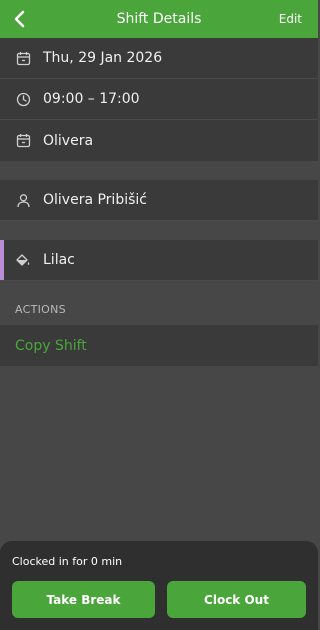 The height and width of the screenshot is (630, 320). Describe the element at coordinates (103, 58) in the screenshot. I see `shift-date: Thu, 29 Jan 2026` at that location.